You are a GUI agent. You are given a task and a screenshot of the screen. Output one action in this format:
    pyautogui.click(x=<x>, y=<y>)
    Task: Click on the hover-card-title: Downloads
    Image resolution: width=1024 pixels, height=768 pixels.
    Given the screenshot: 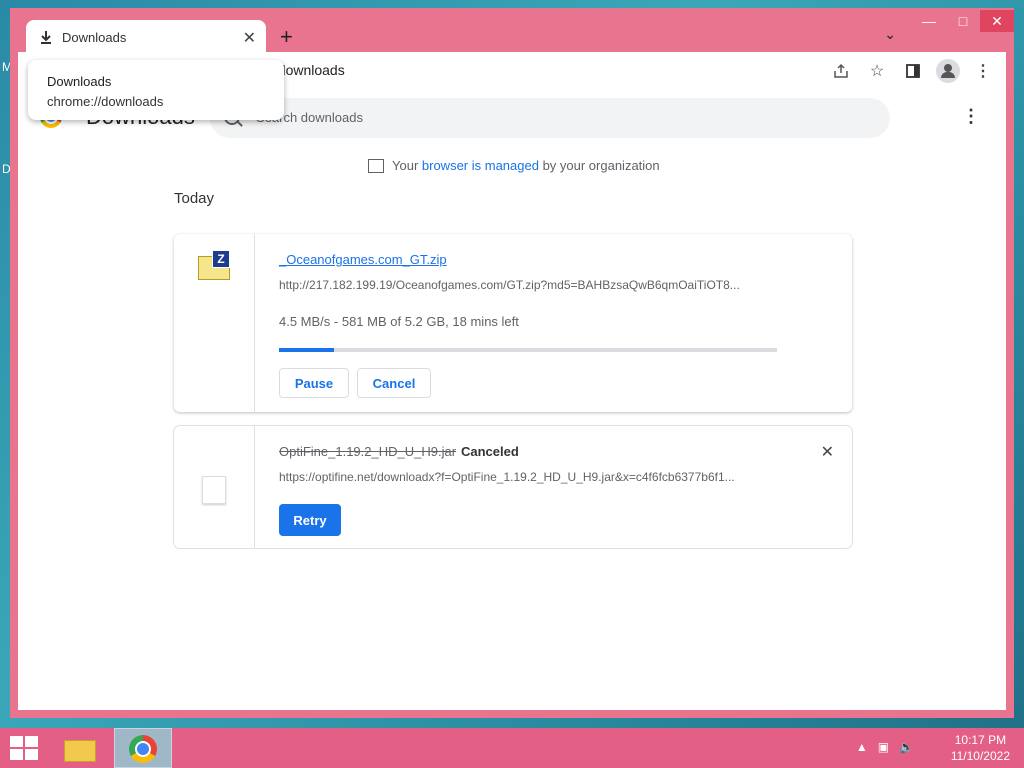 What is the action you would take?
    pyautogui.click(x=79, y=81)
    